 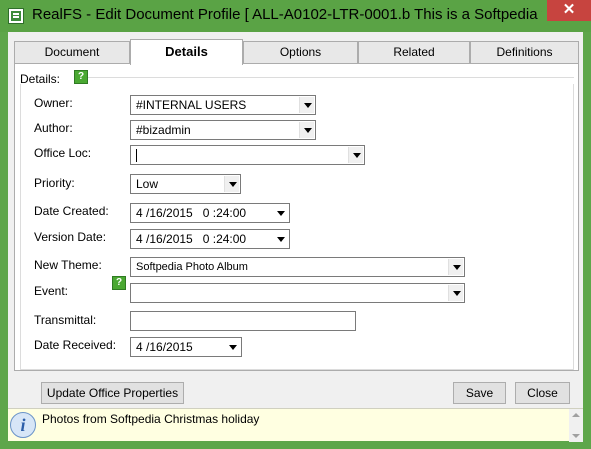 I want to click on date-created-label: Date Created:, so click(x=71, y=211).